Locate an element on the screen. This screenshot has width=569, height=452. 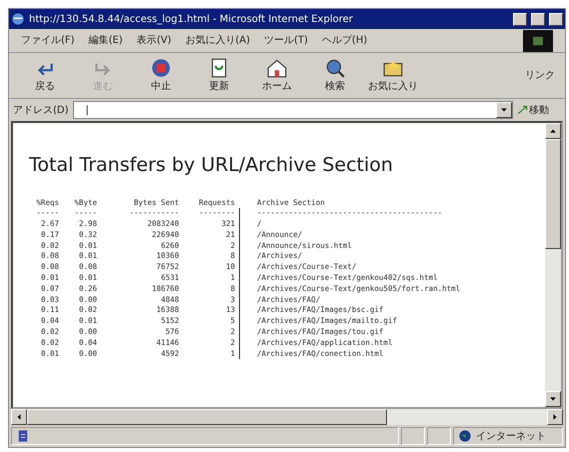
left-arrow-icon is located at coordinates (19, 416).